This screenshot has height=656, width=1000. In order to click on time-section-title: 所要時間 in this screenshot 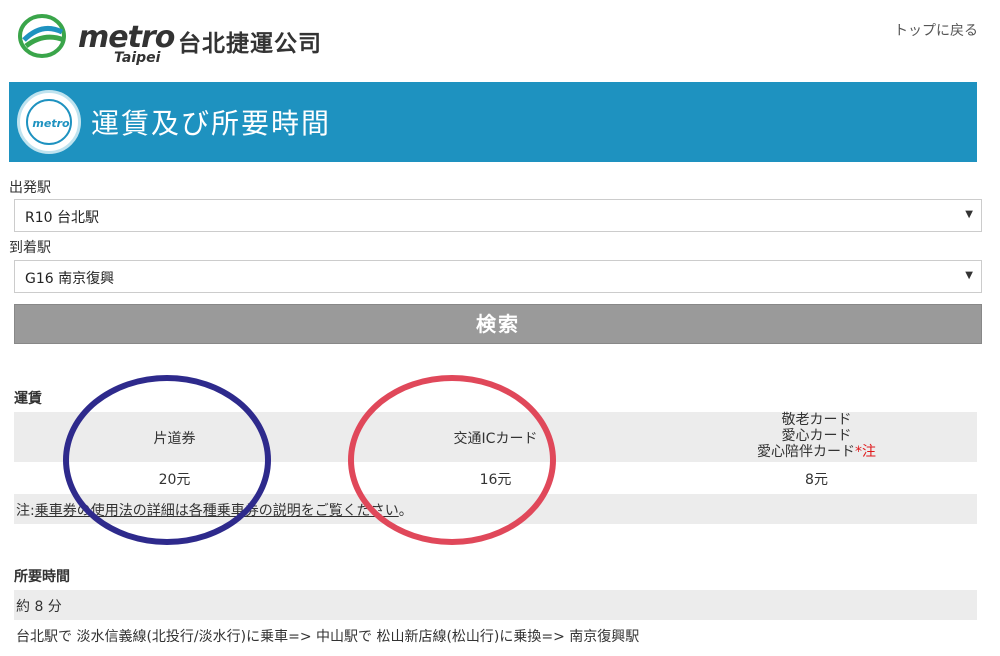, I will do `click(42, 577)`.